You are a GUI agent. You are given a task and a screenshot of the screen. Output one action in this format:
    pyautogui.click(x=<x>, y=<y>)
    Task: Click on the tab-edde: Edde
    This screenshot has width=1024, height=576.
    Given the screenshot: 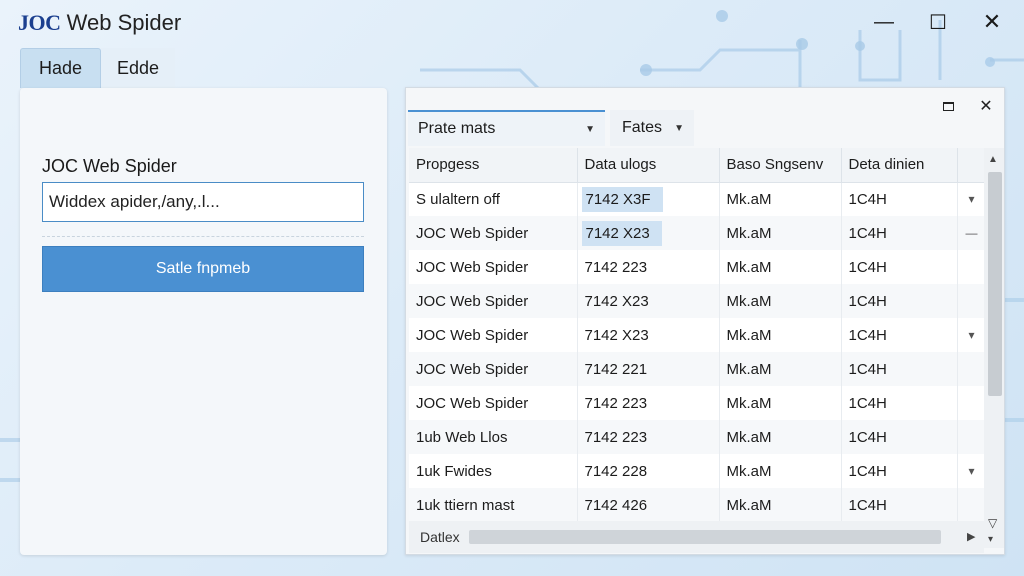 What is the action you would take?
    pyautogui.click(x=138, y=68)
    